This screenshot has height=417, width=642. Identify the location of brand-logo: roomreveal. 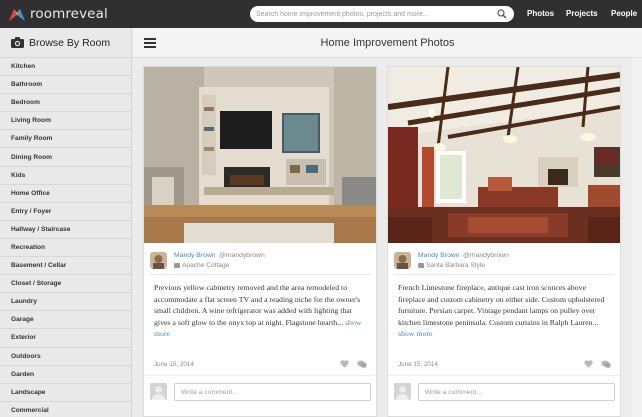
(58, 14).